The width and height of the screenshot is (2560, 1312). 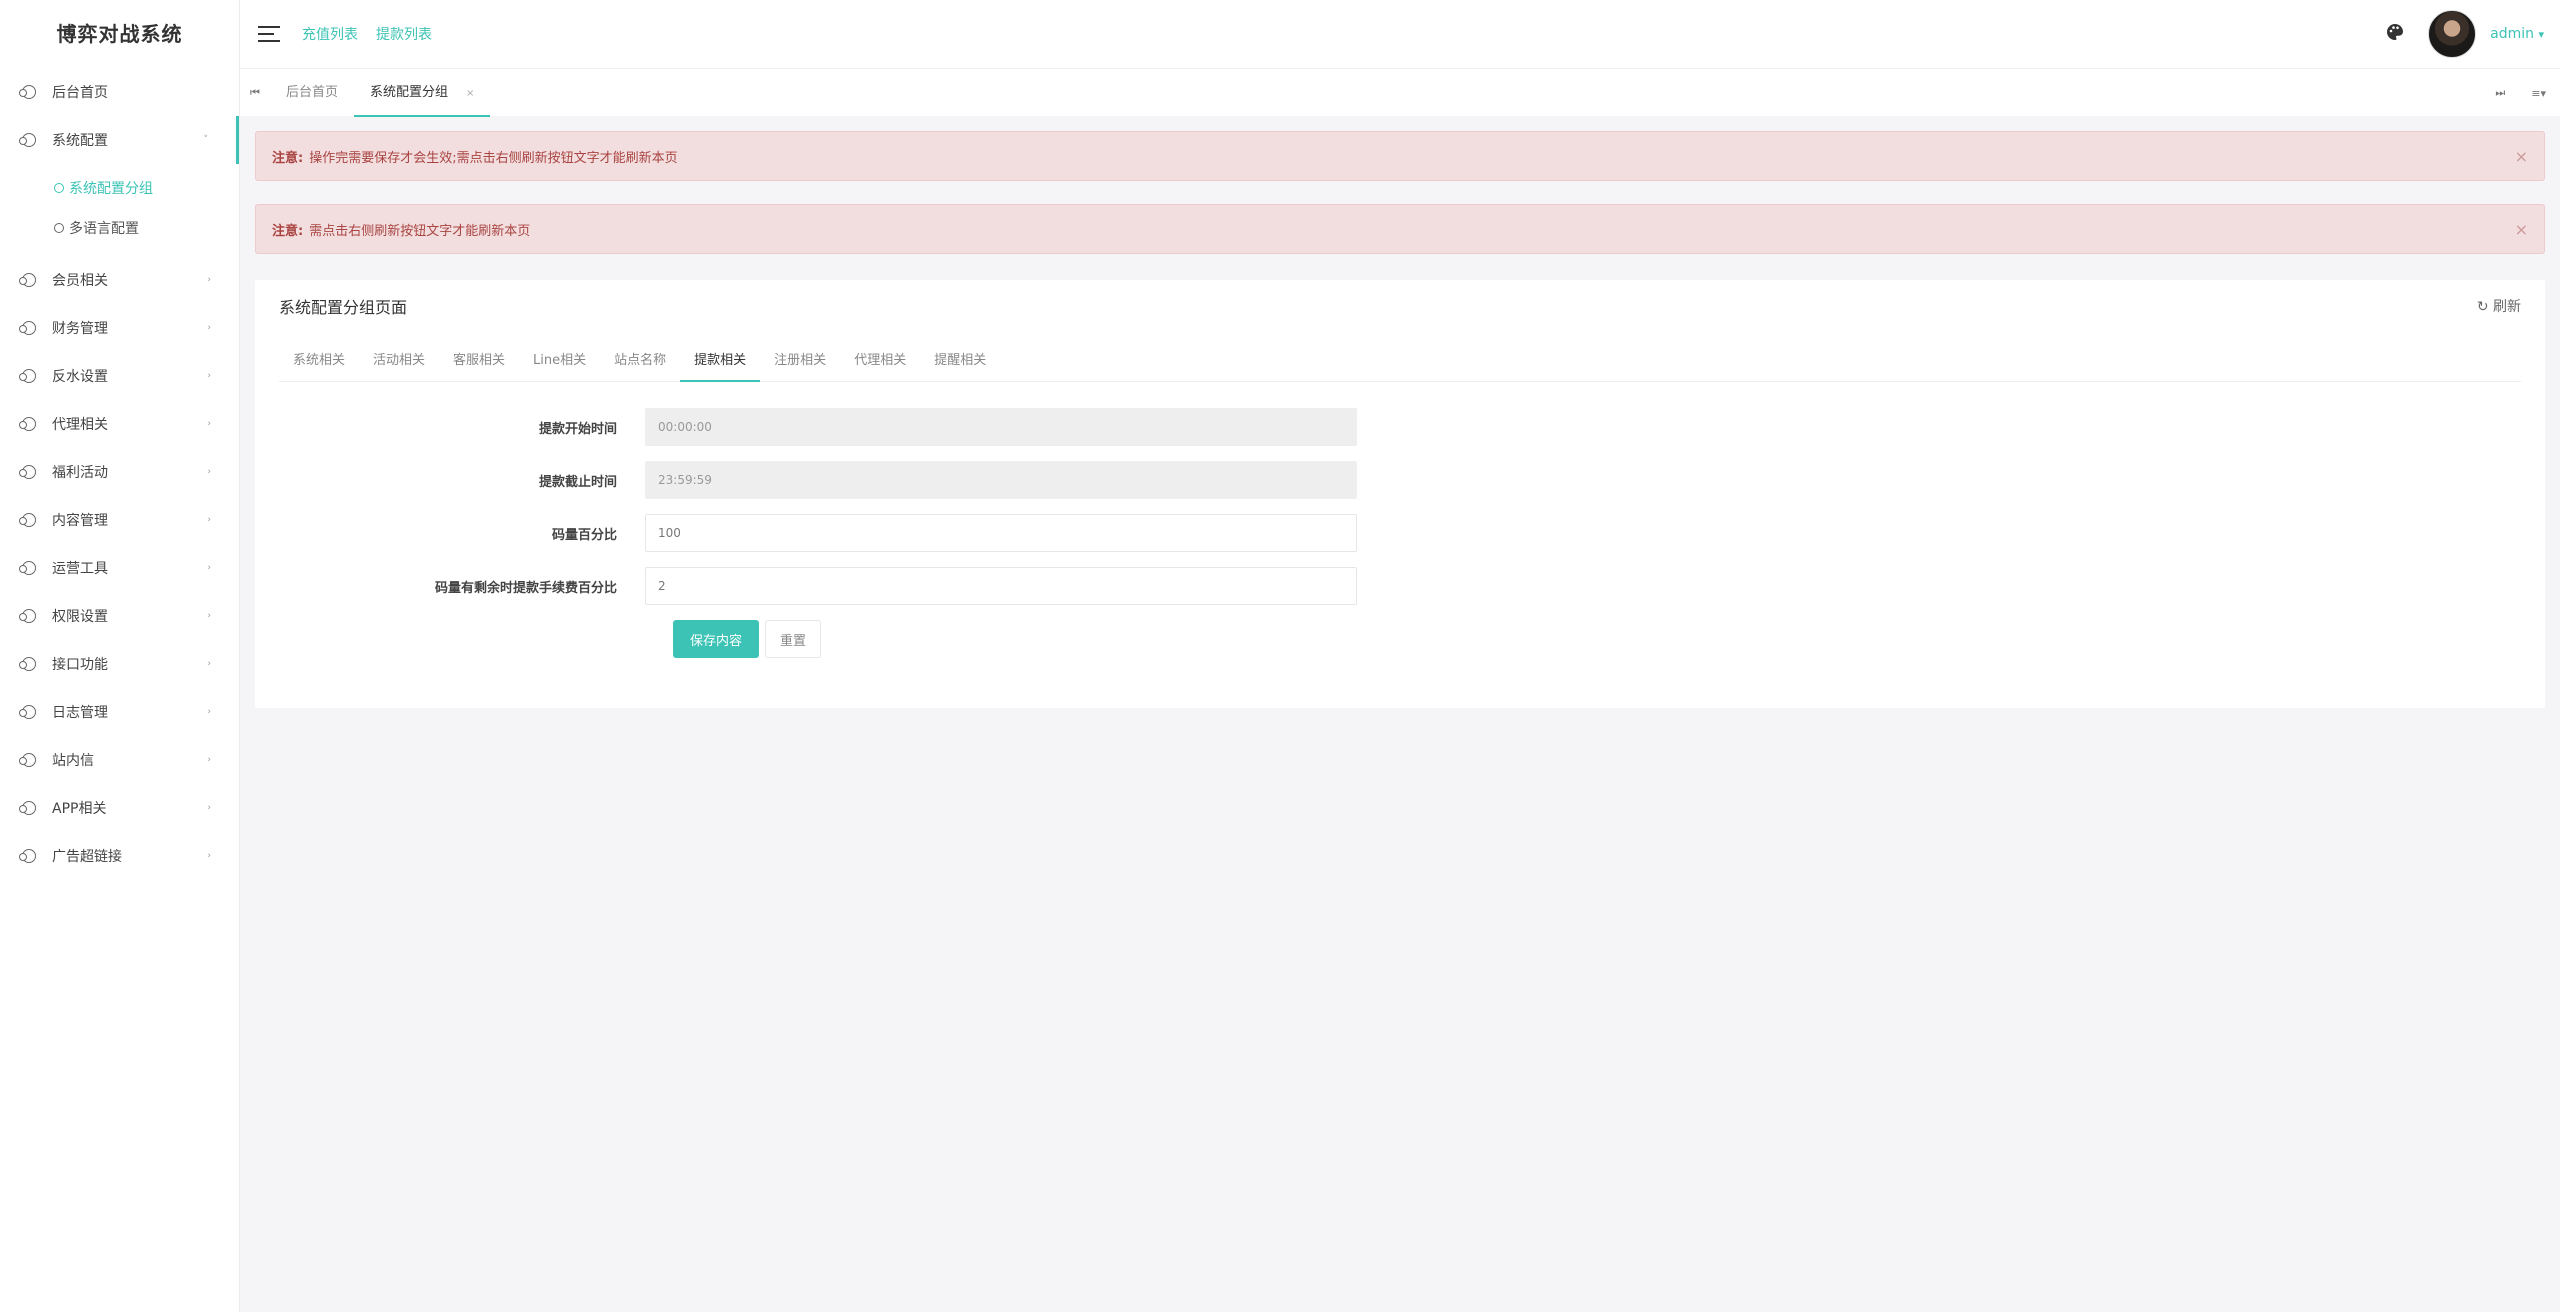 What do you see at coordinates (404, 34) in the screenshot?
I see `withdraw-list-link: 提款列表` at bounding box center [404, 34].